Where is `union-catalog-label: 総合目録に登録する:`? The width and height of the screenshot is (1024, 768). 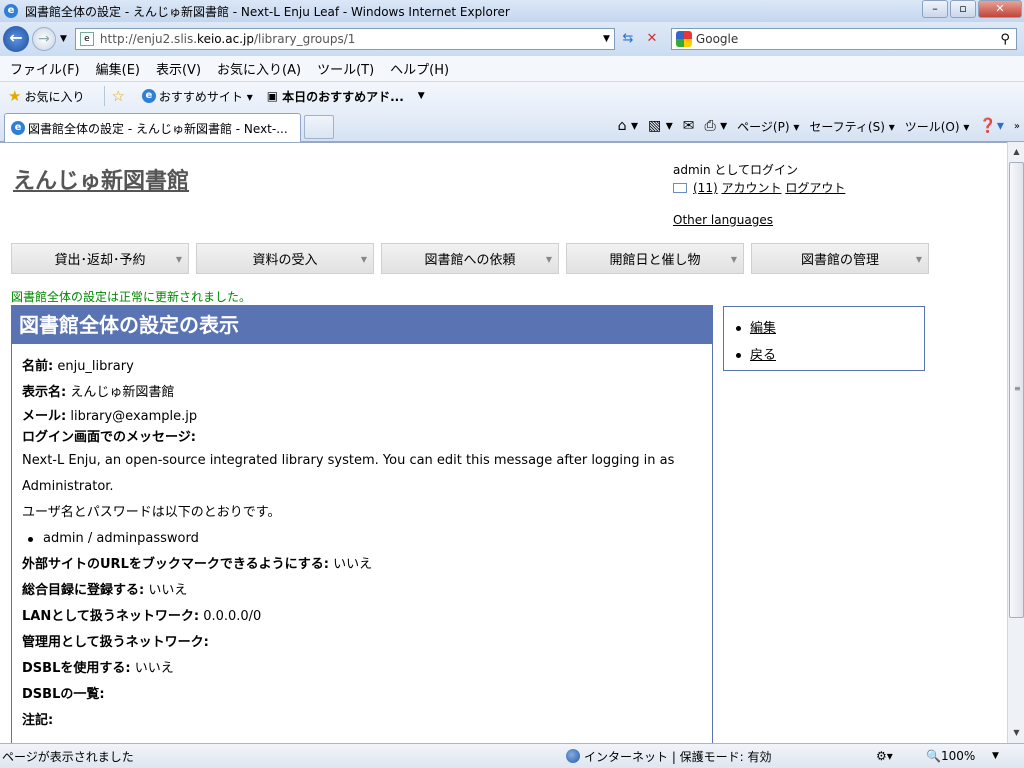 union-catalog-label: 総合目録に登録する: is located at coordinates (83, 590).